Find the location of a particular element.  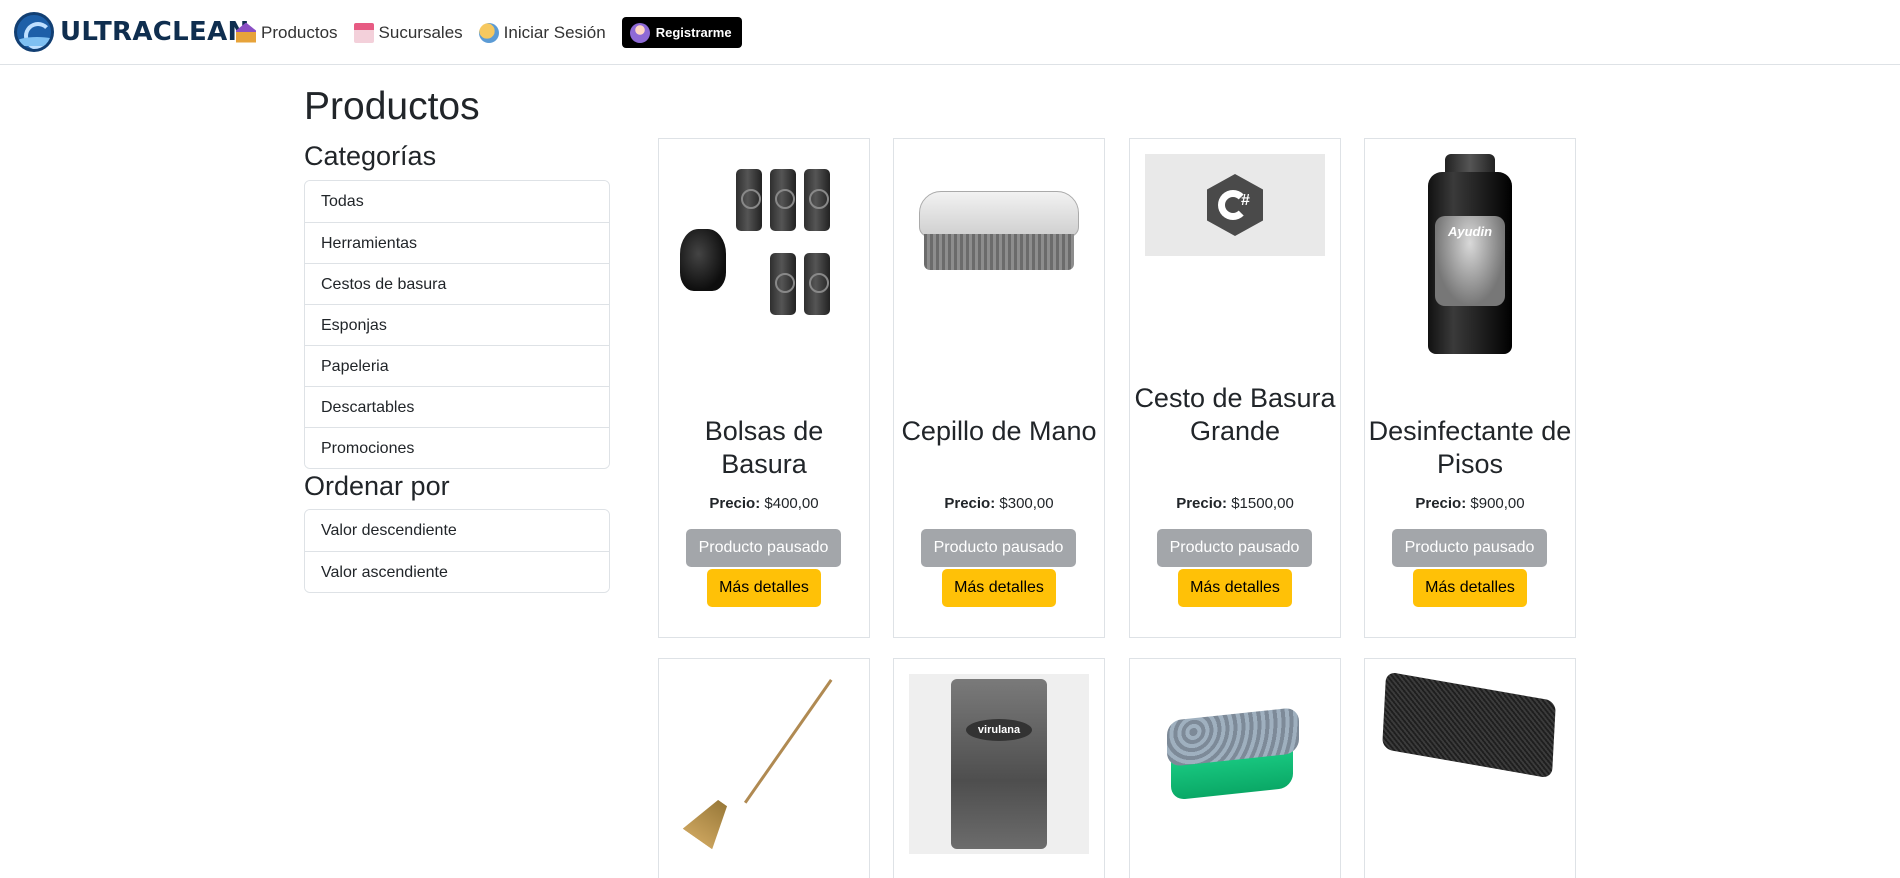

products-house-icon is located at coordinates (246, 32).